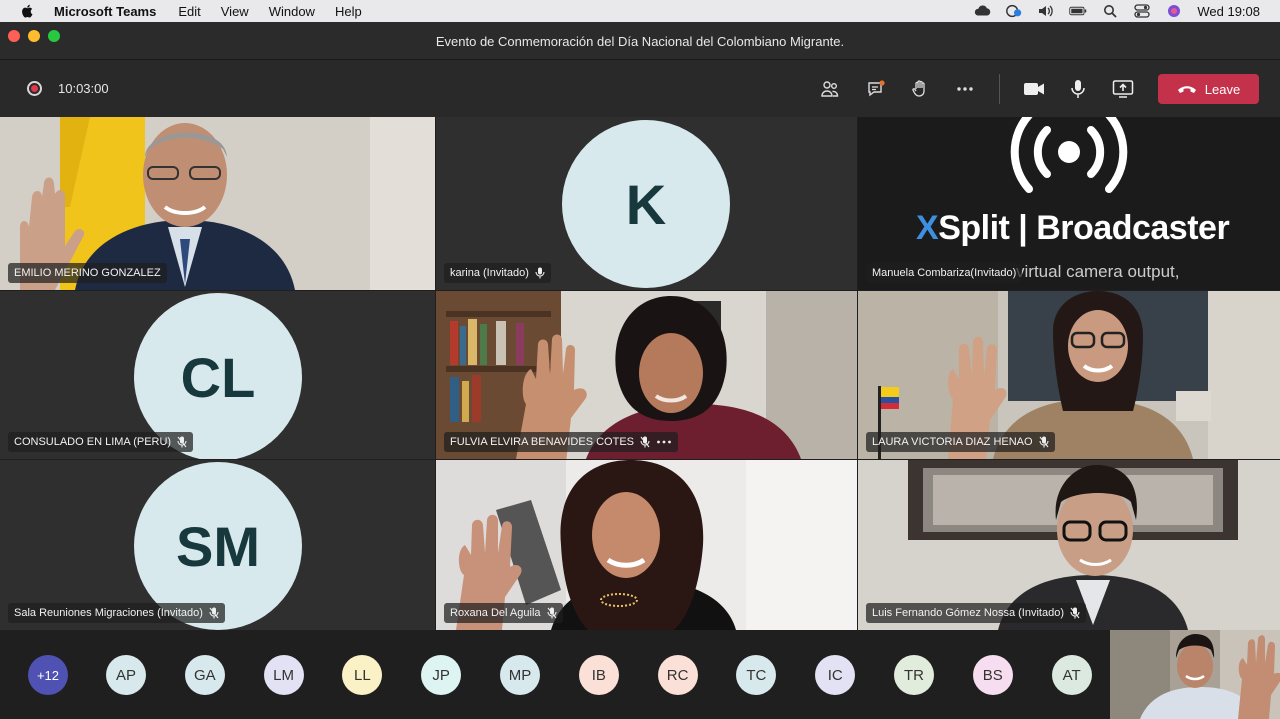  Describe the element at coordinates (1228, 11) in the screenshot. I see `menu-clock: Wed 19:08` at that location.